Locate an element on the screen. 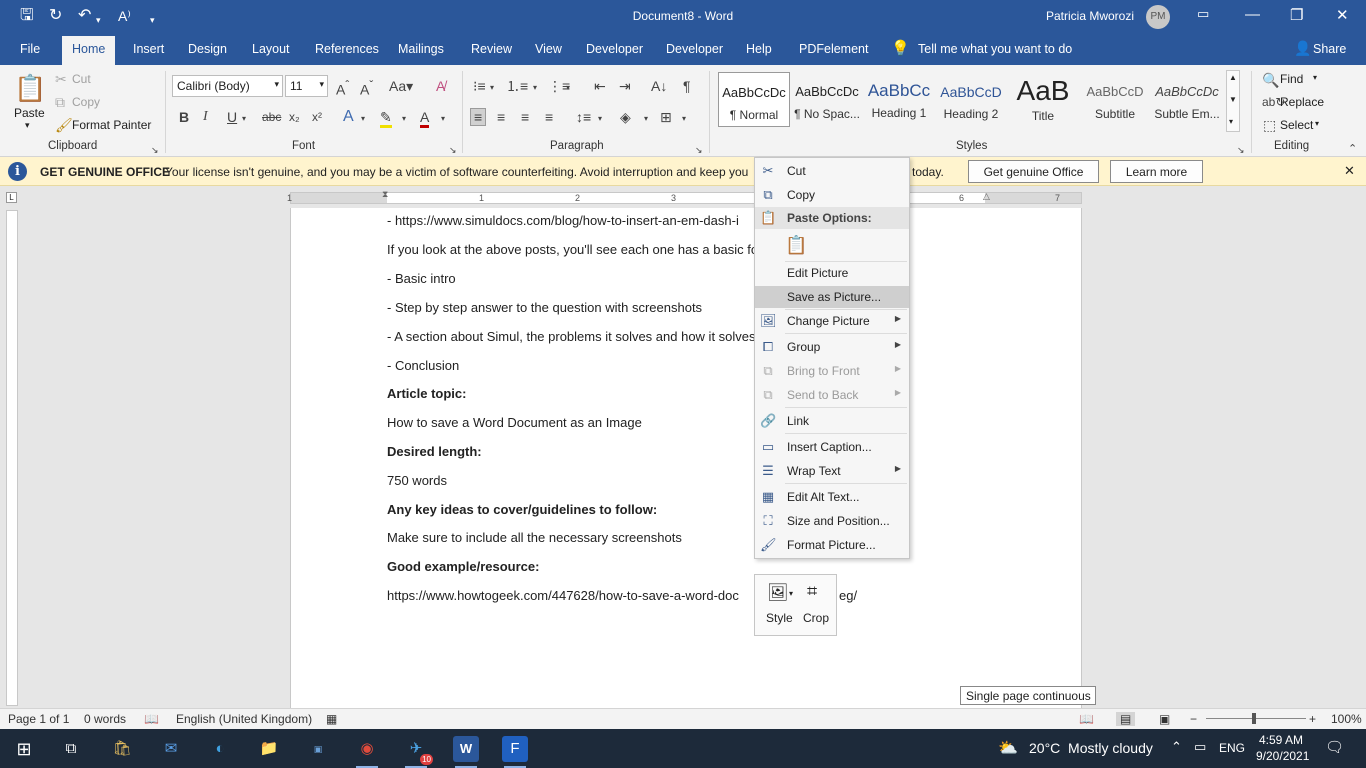  menu-item-copy: ⧉ Copy is located at coordinates (832, 195).